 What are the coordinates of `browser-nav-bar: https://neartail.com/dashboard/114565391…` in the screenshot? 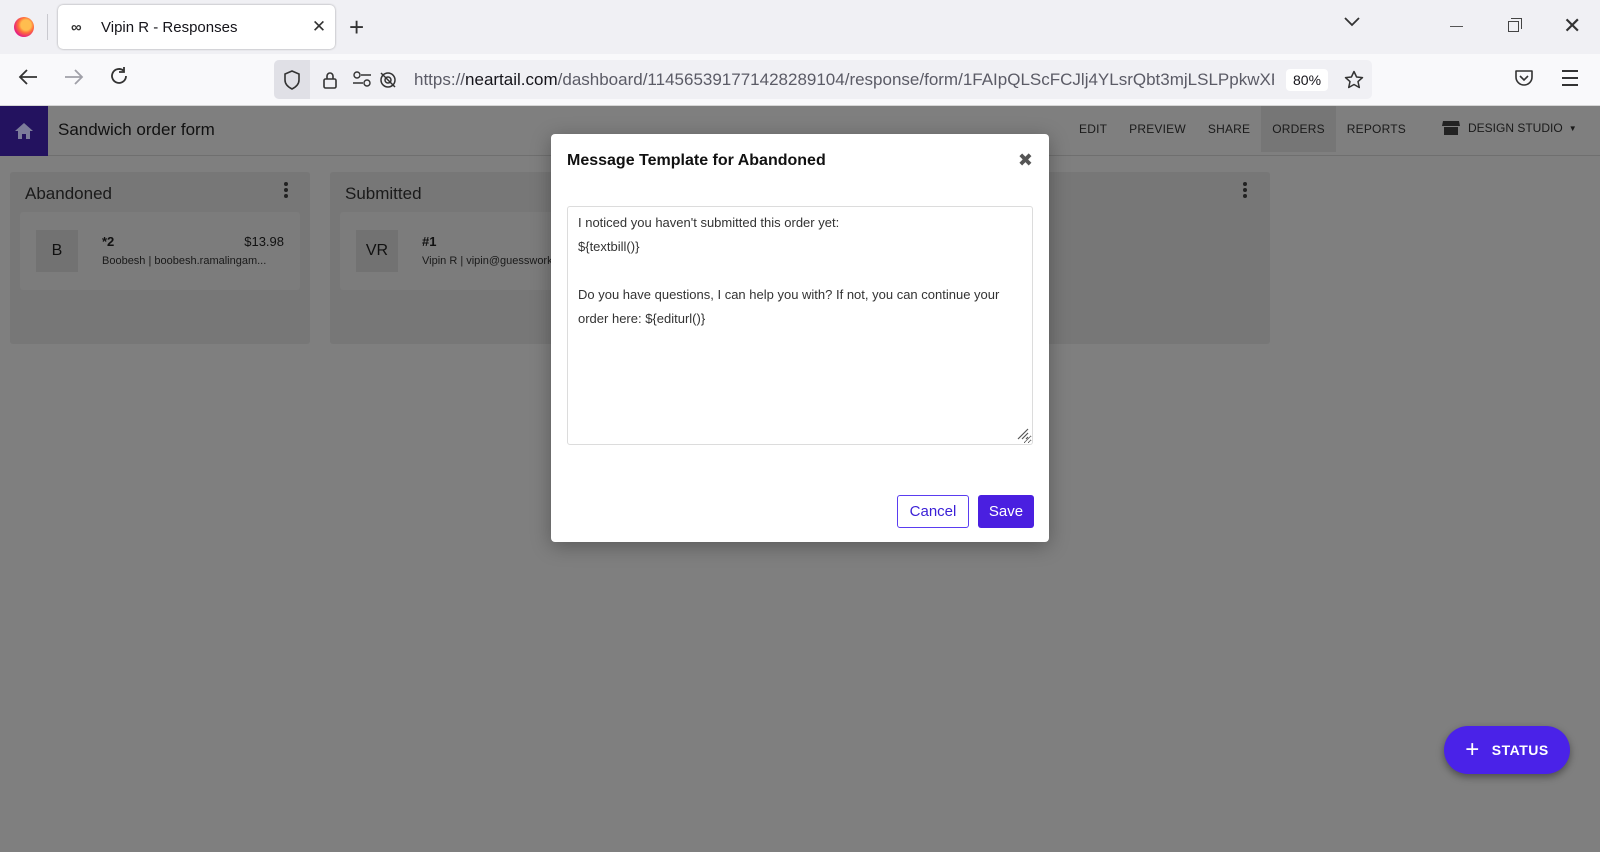 It's located at (800, 80).